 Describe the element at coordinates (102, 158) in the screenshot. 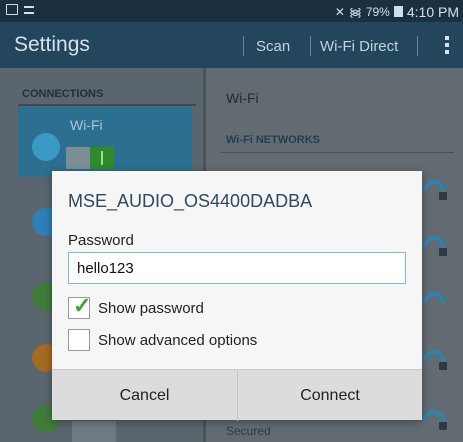

I see `toggle-on-indicator` at that location.